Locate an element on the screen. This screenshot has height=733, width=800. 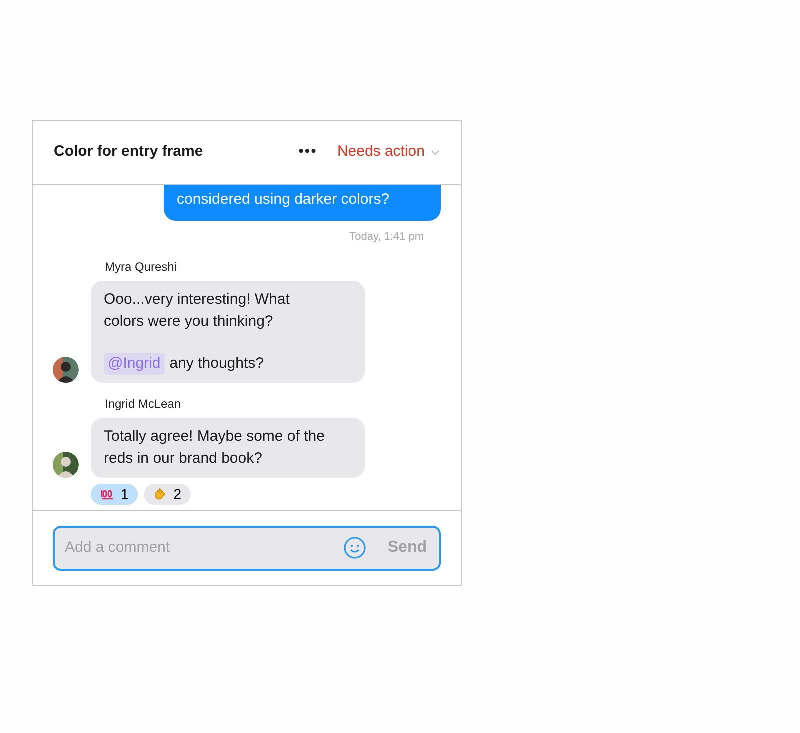
author-name: Ingrid McLean is located at coordinates (143, 404).